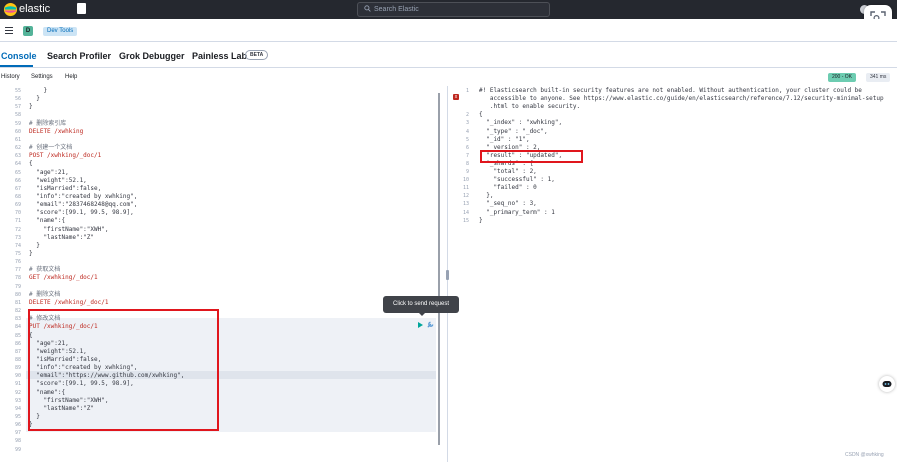  I want to click on line-number: 99, so click(17, 449).